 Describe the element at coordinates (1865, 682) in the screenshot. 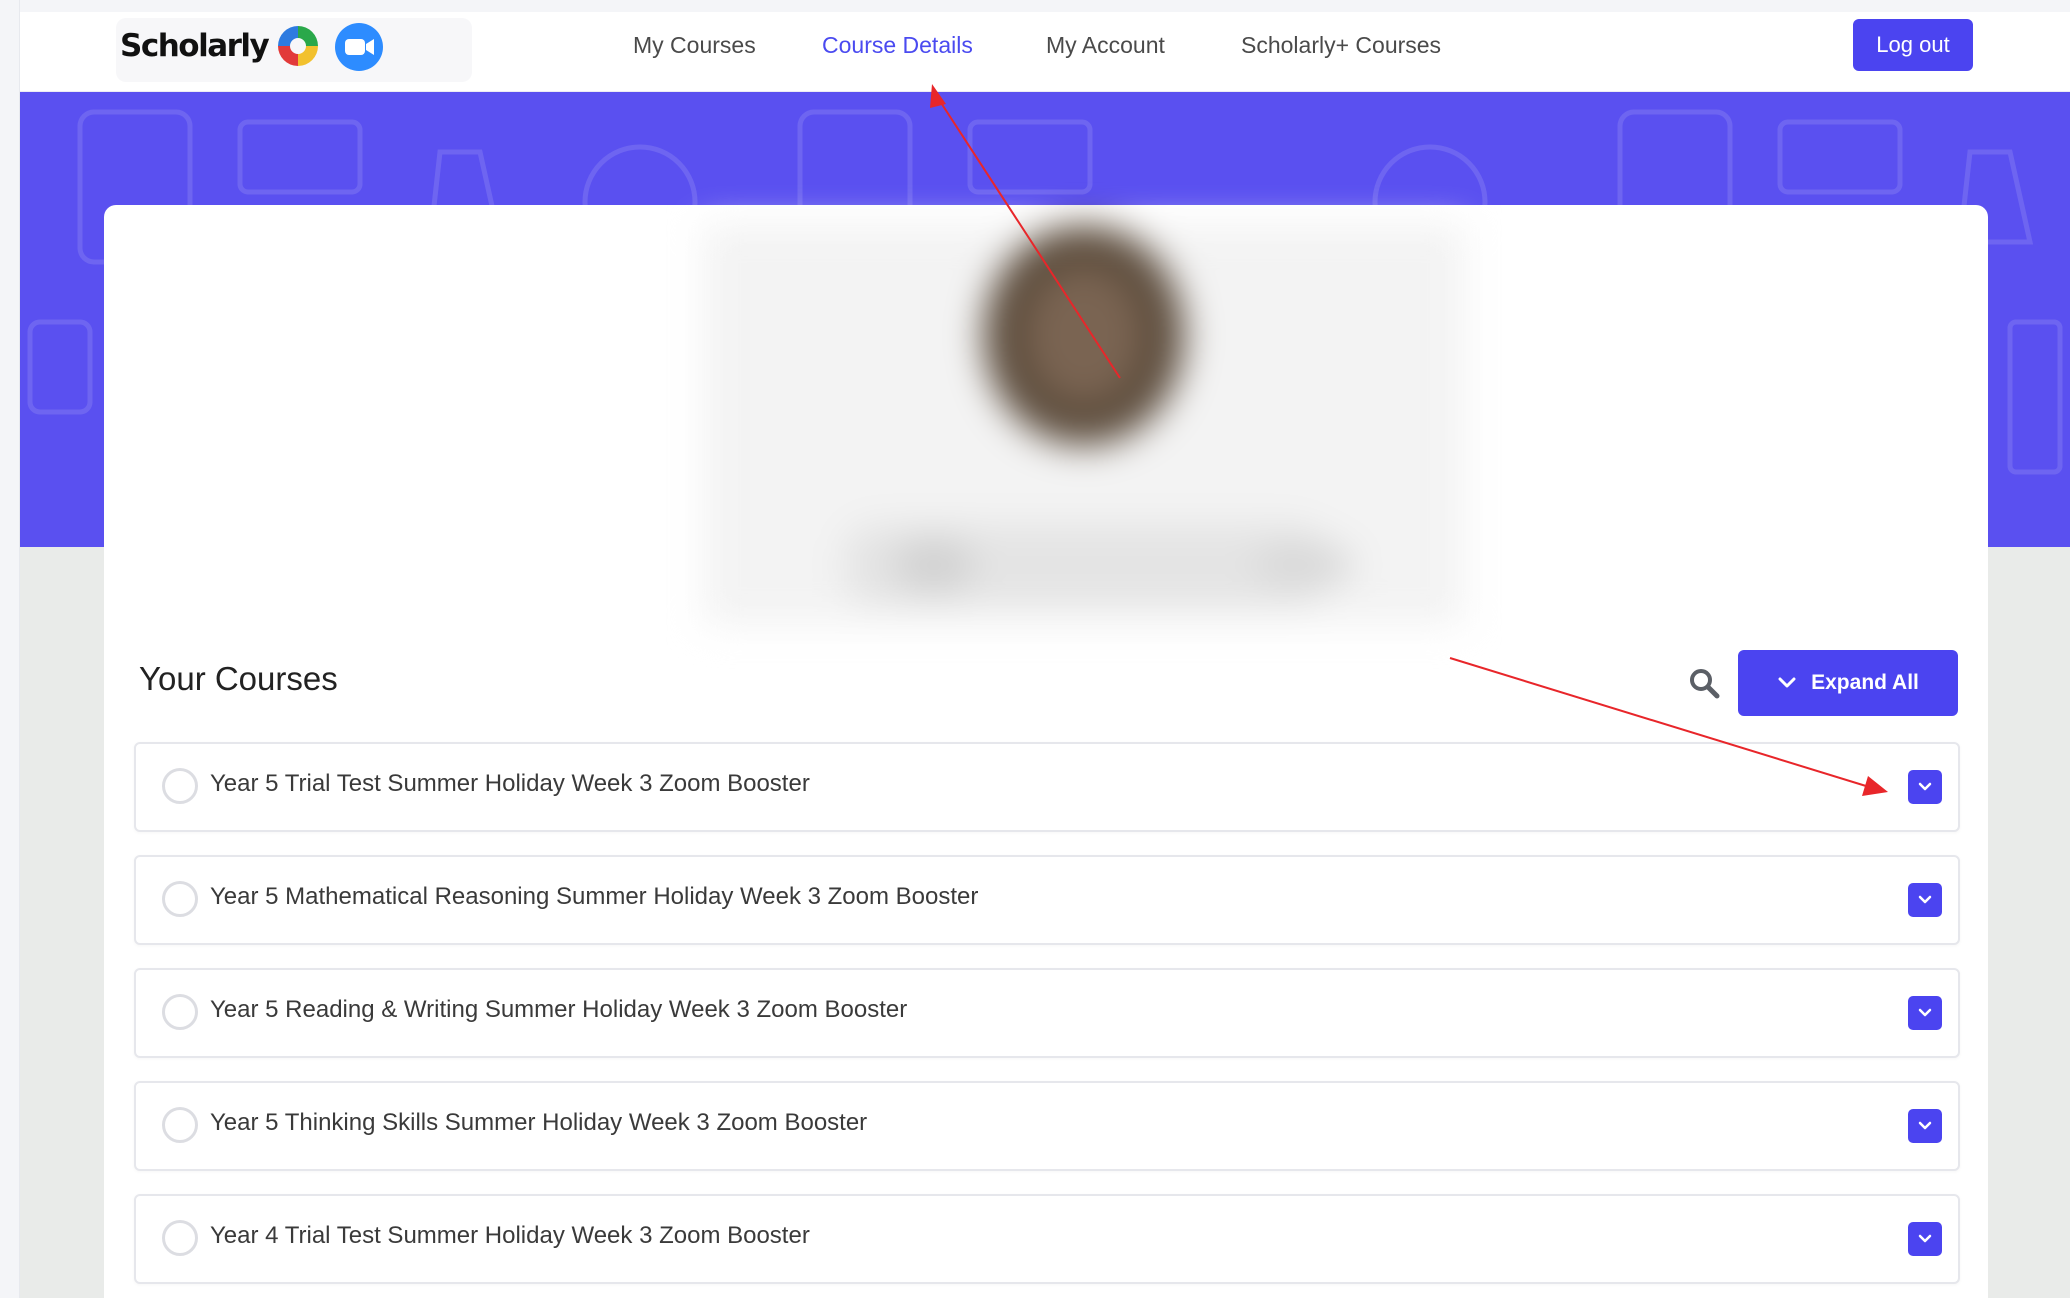

I see `expand-all-label: Expand All` at that location.